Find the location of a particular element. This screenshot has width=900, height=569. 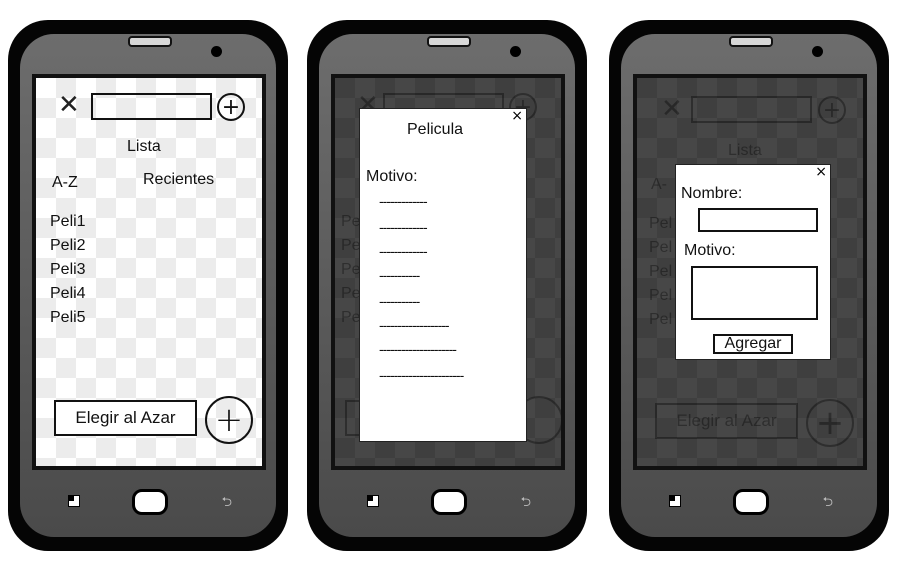

name-input is located at coordinates (758, 220).